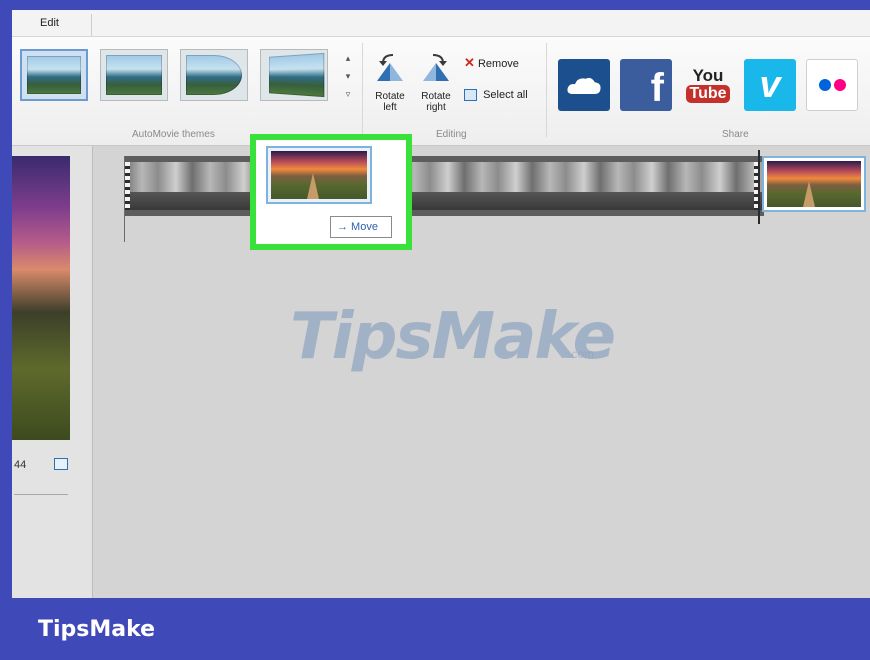 The height and width of the screenshot is (660, 870). I want to click on rotate-right-label: Rotate right, so click(436, 102).